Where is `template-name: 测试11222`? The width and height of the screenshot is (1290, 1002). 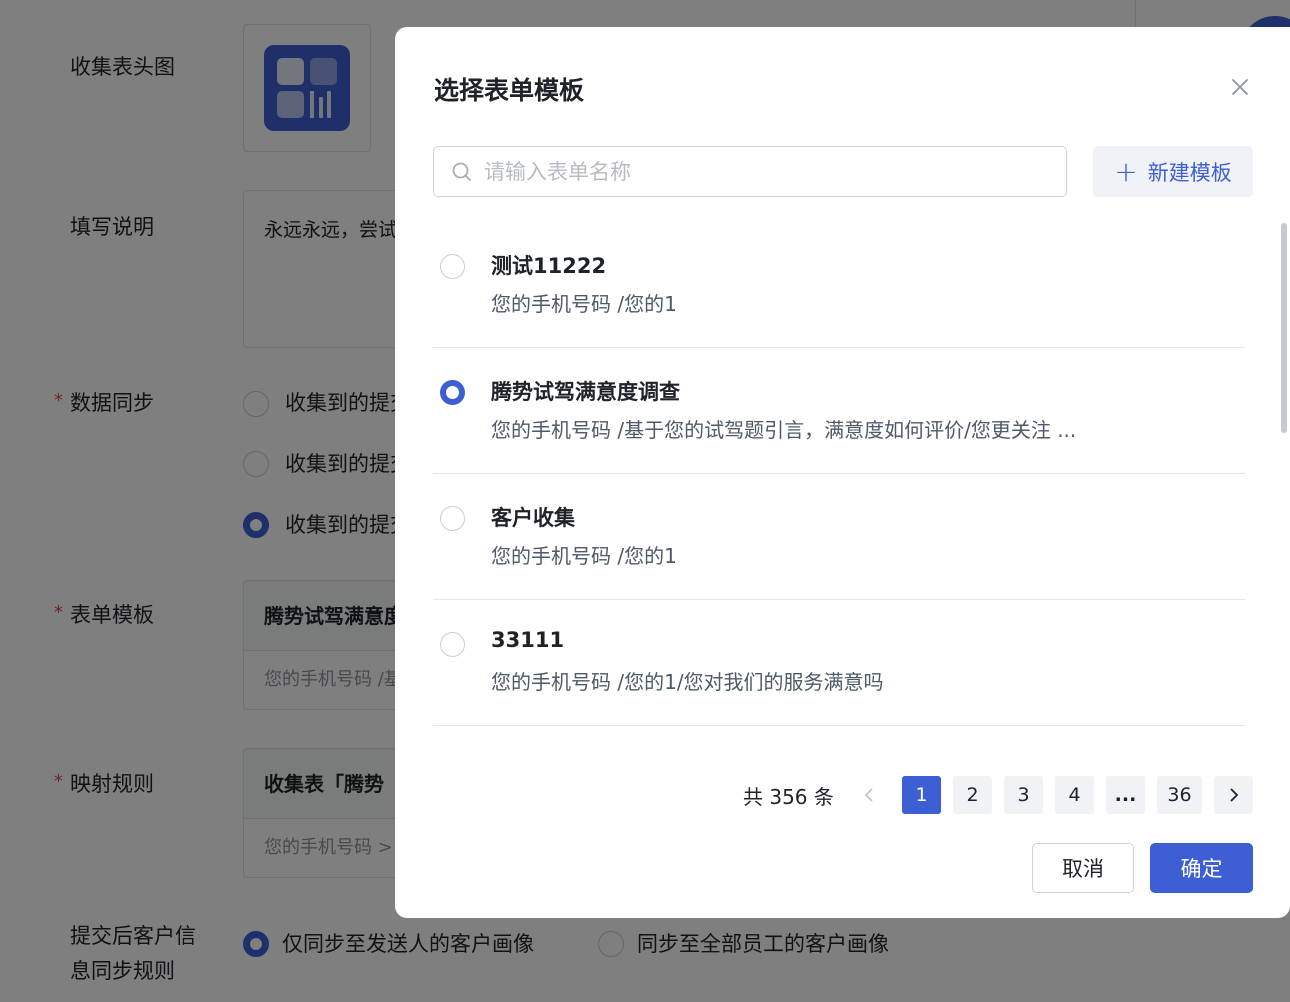
template-name: 测试11222 is located at coordinates (549, 266).